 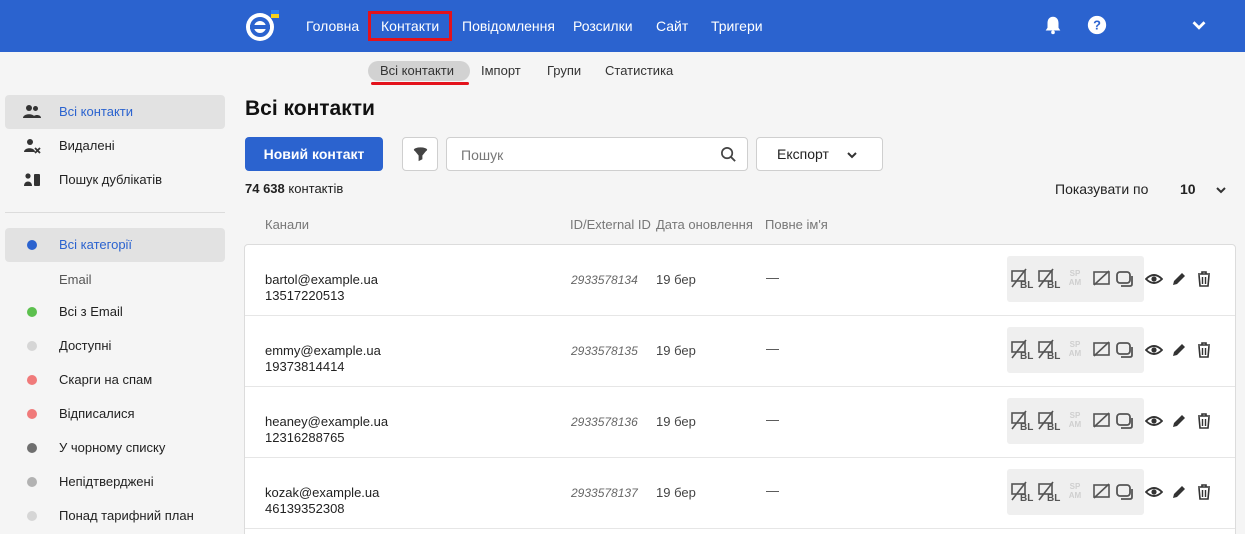 What do you see at coordinates (262, 26) in the screenshot?
I see `esputnik-logo-icon` at bounding box center [262, 26].